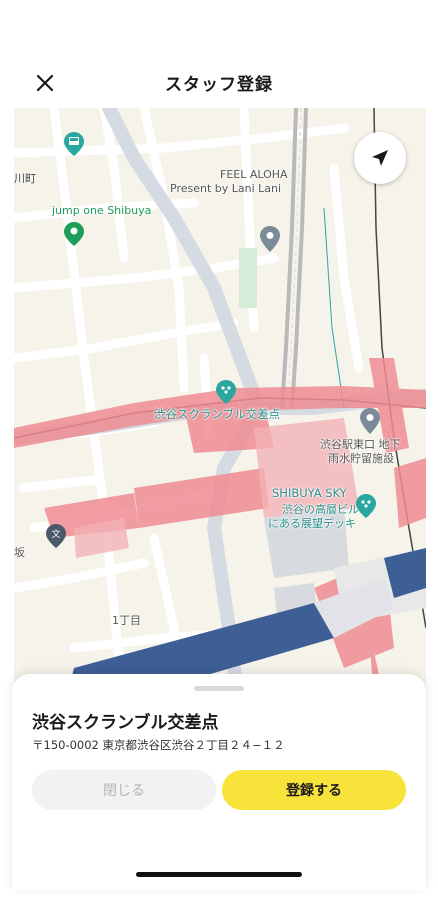 The image size is (438, 900). Describe the element at coordinates (254, 174) in the screenshot. I see `map-label-feel-aloha: FEEL ALOHA` at that location.